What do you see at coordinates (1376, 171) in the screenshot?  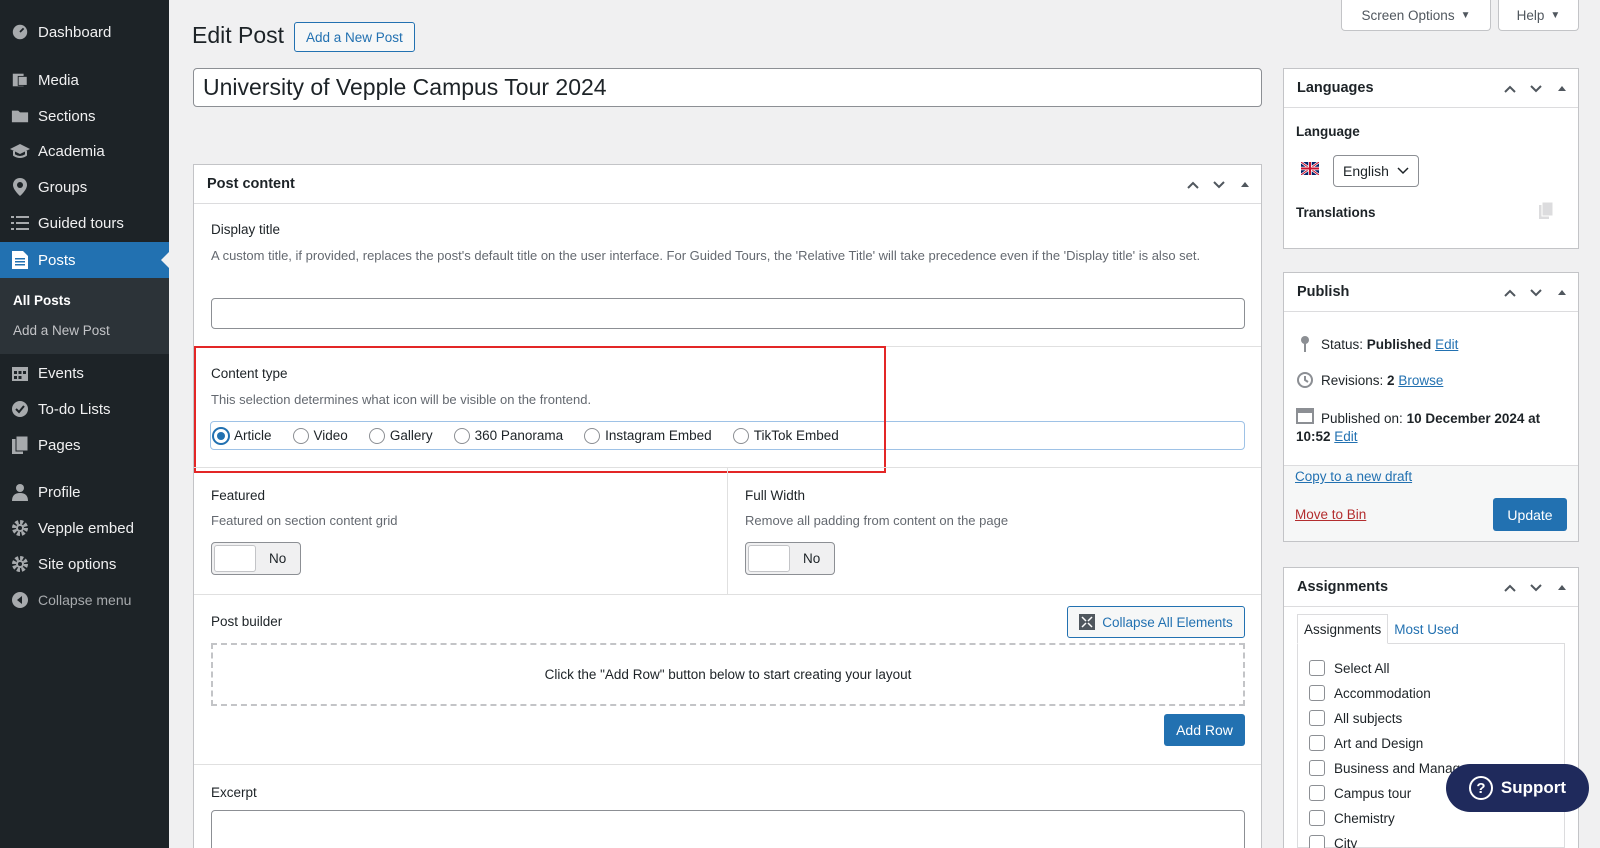 I see `language-select: English` at bounding box center [1376, 171].